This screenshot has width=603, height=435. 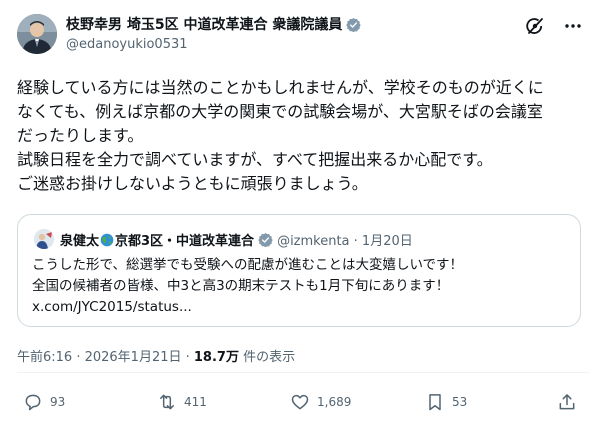 I want to click on bookmark-count: 53, so click(x=460, y=402).